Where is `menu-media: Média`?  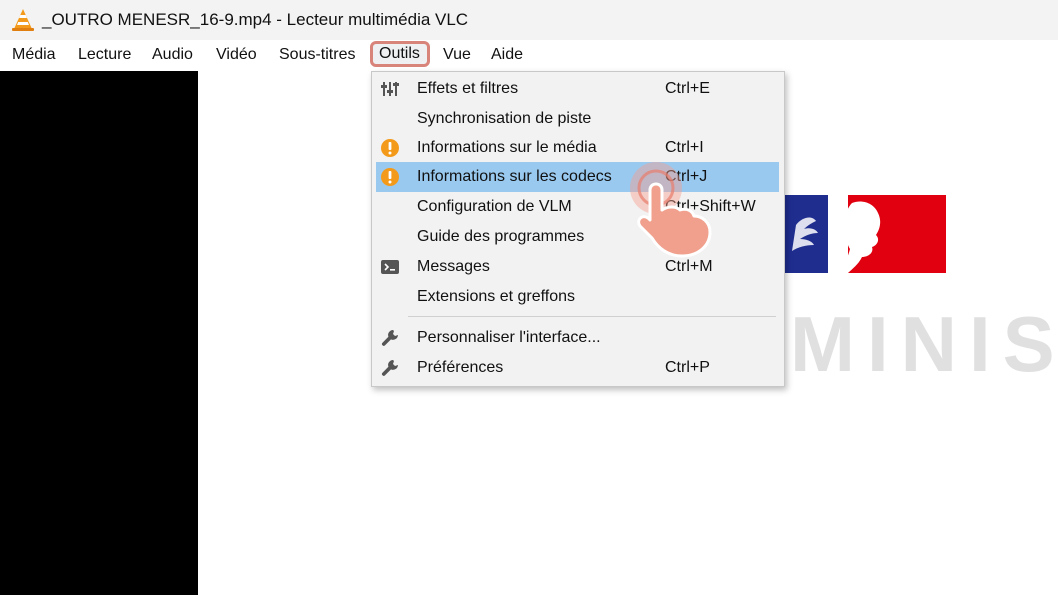 menu-media: Média is located at coordinates (34, 55).